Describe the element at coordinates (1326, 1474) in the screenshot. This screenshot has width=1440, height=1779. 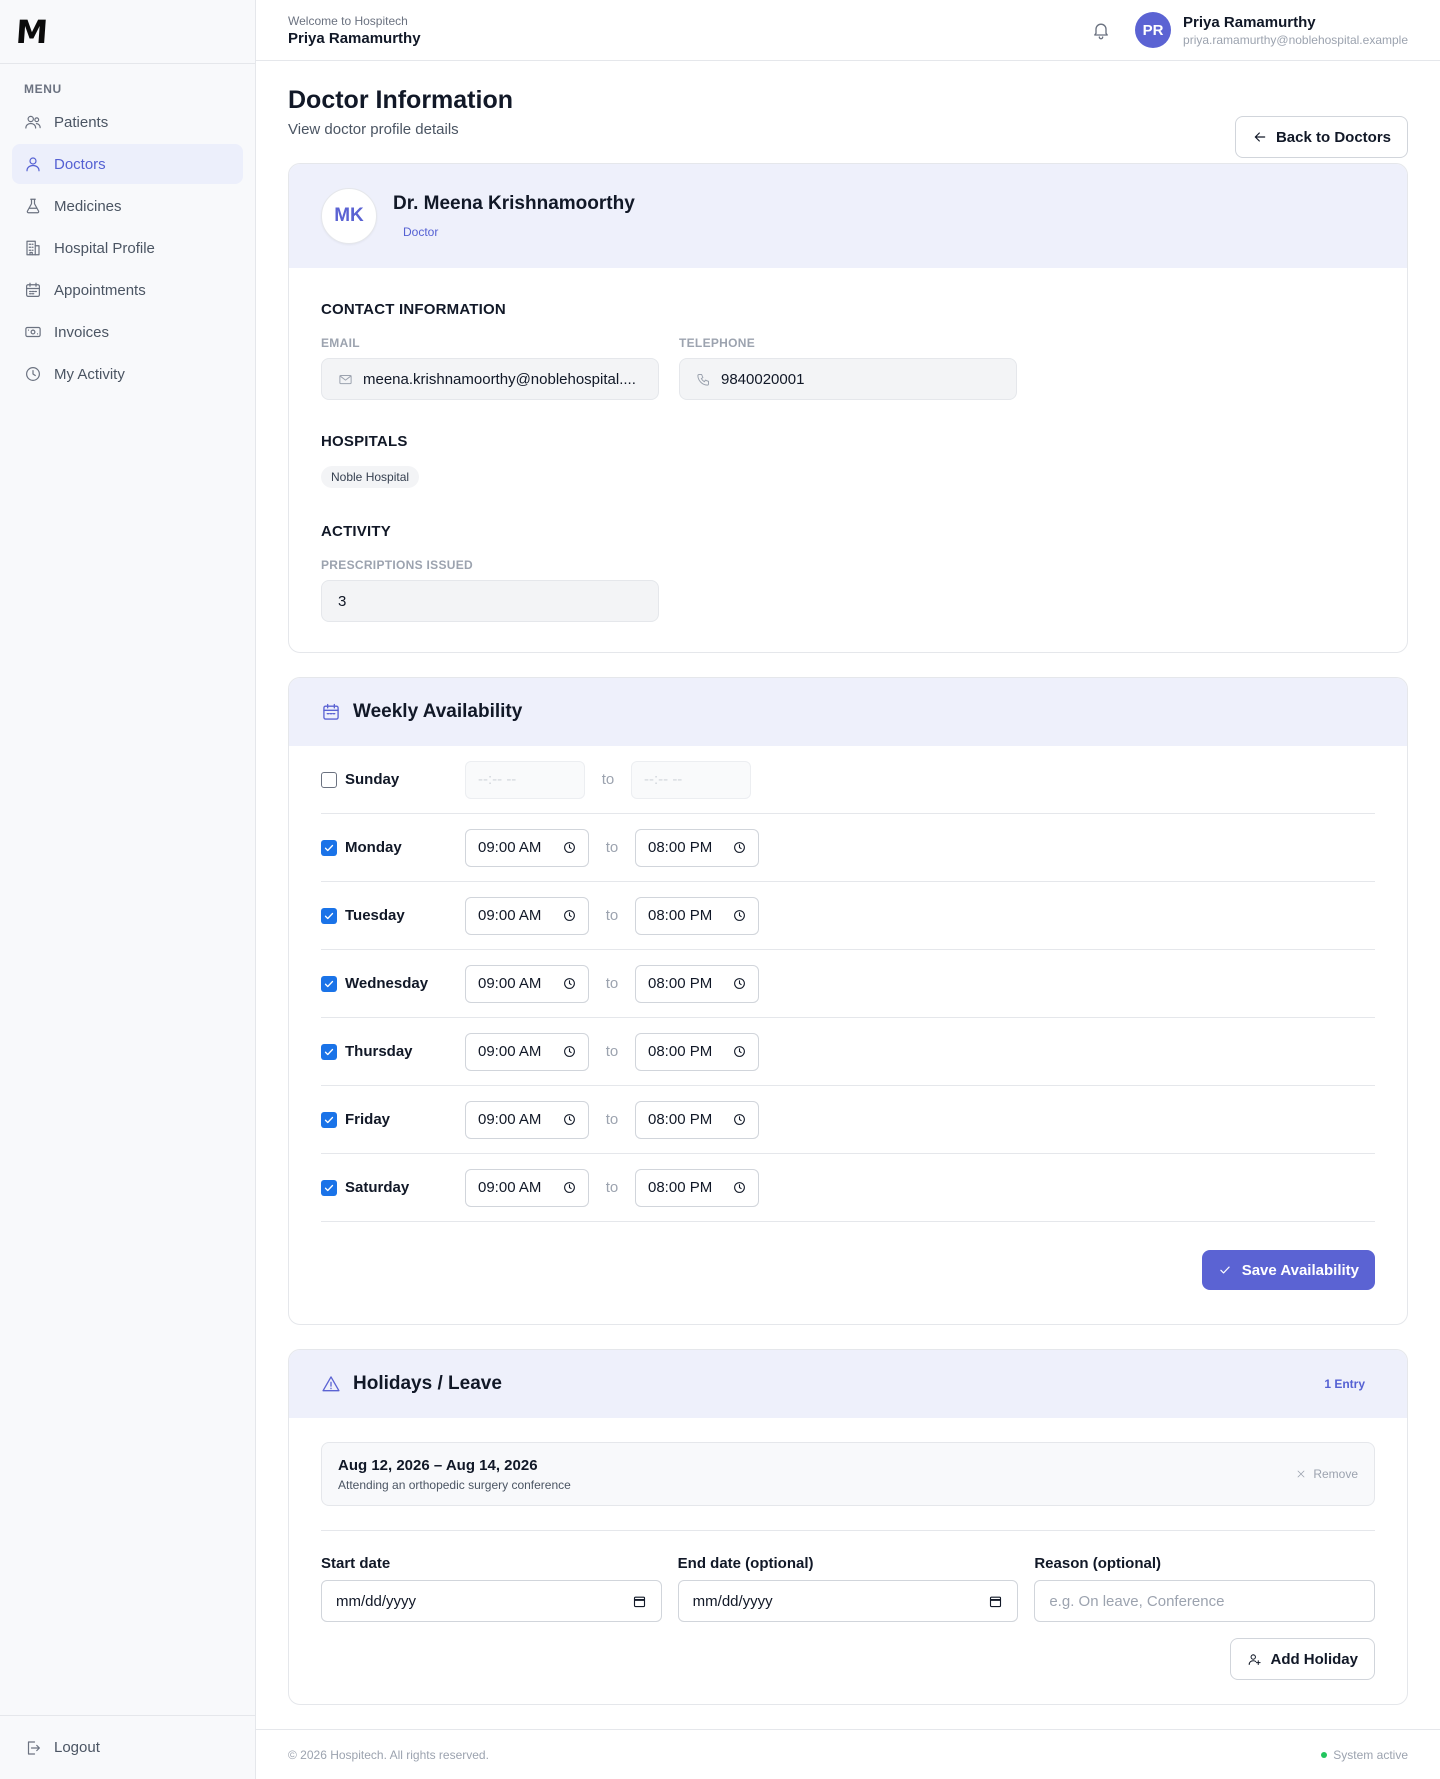
I see `remove-holiday-button: Remove` at that location.